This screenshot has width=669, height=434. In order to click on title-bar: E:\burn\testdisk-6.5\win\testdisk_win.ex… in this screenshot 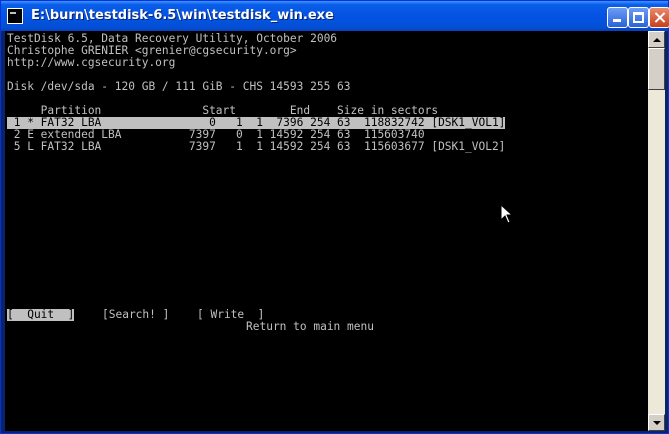, I will do `click(335, 16)`.